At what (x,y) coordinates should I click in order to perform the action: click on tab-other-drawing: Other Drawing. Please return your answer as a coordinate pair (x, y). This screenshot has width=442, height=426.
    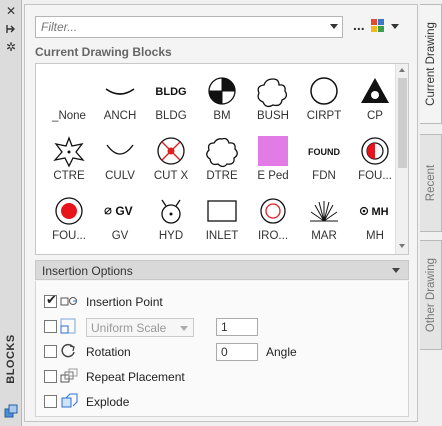
    Looking at the image, I should click on (431, 295).